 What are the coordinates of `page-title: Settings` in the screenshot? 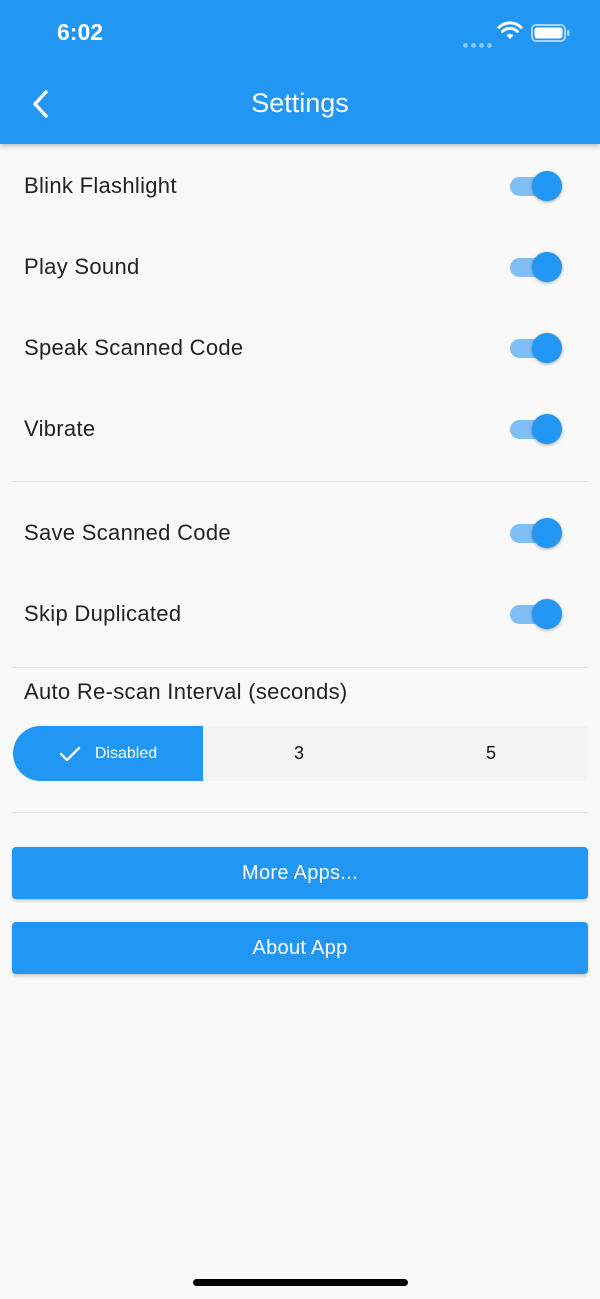 It's located at (300, 103).